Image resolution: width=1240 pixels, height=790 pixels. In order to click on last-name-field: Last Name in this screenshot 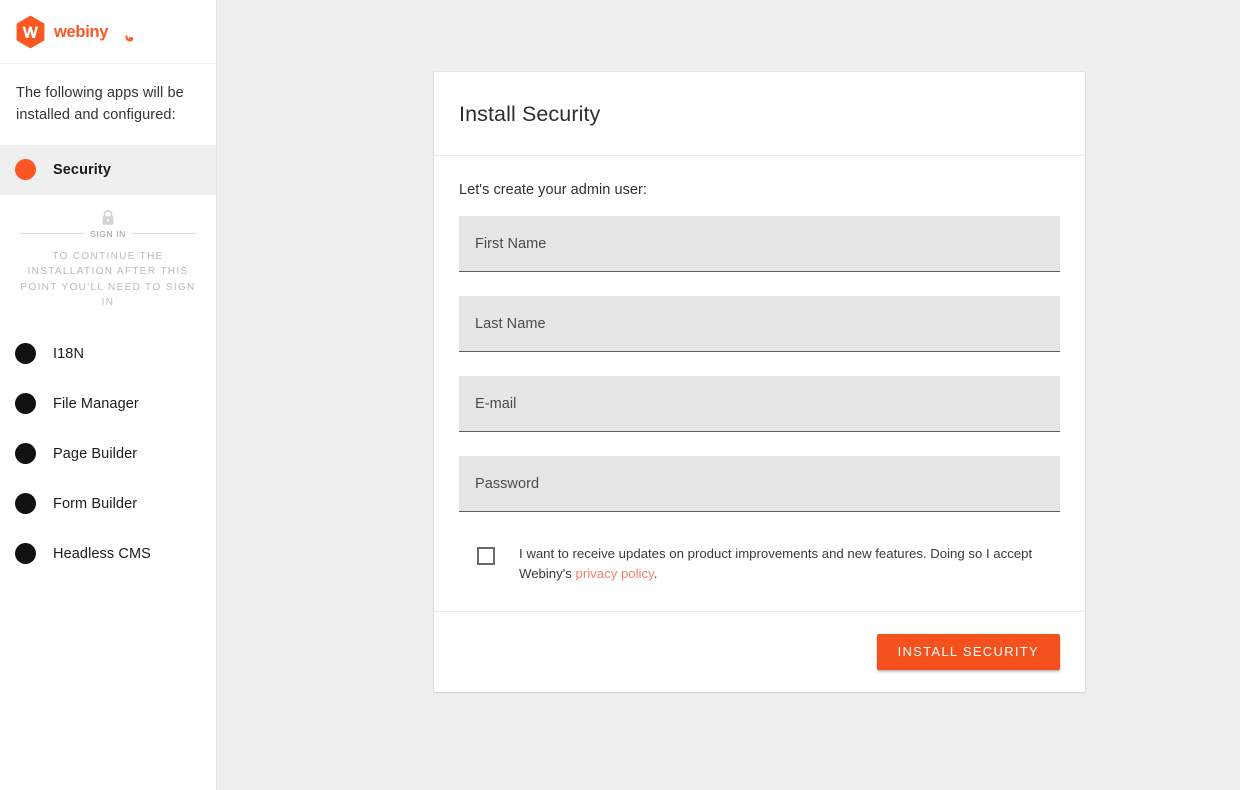, I will do `click(759, 324)`.